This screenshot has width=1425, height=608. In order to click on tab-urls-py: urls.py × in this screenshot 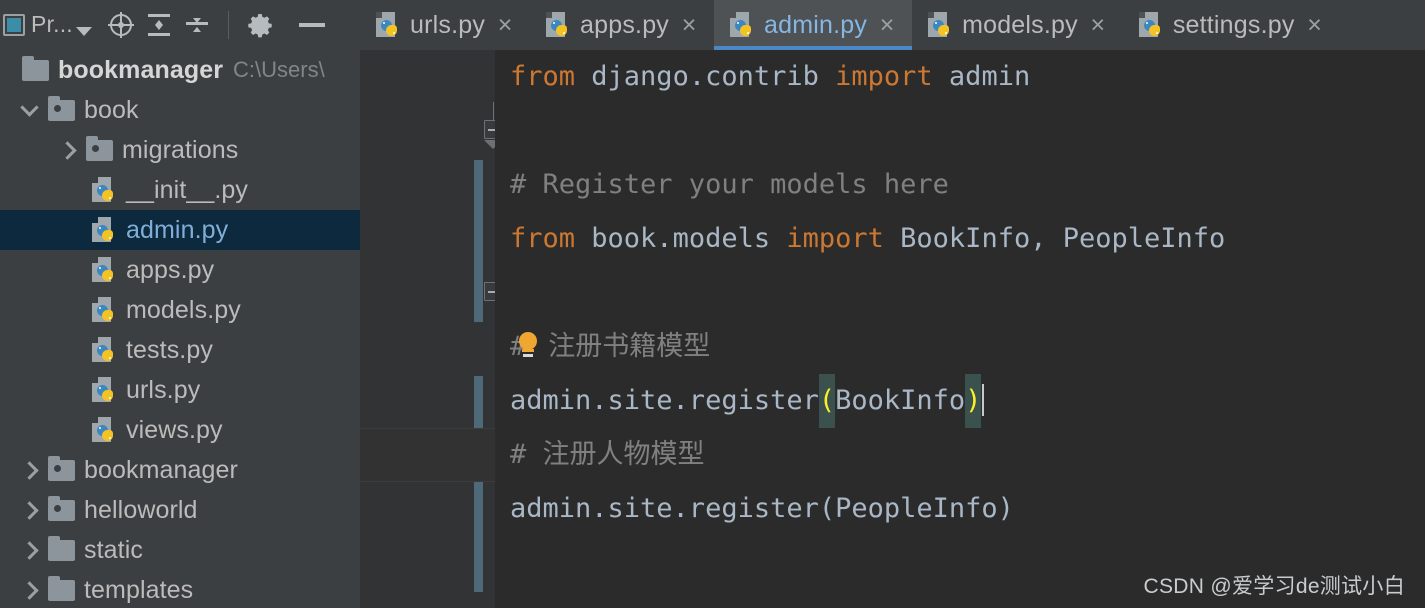, I will do `click(445, 25)`.